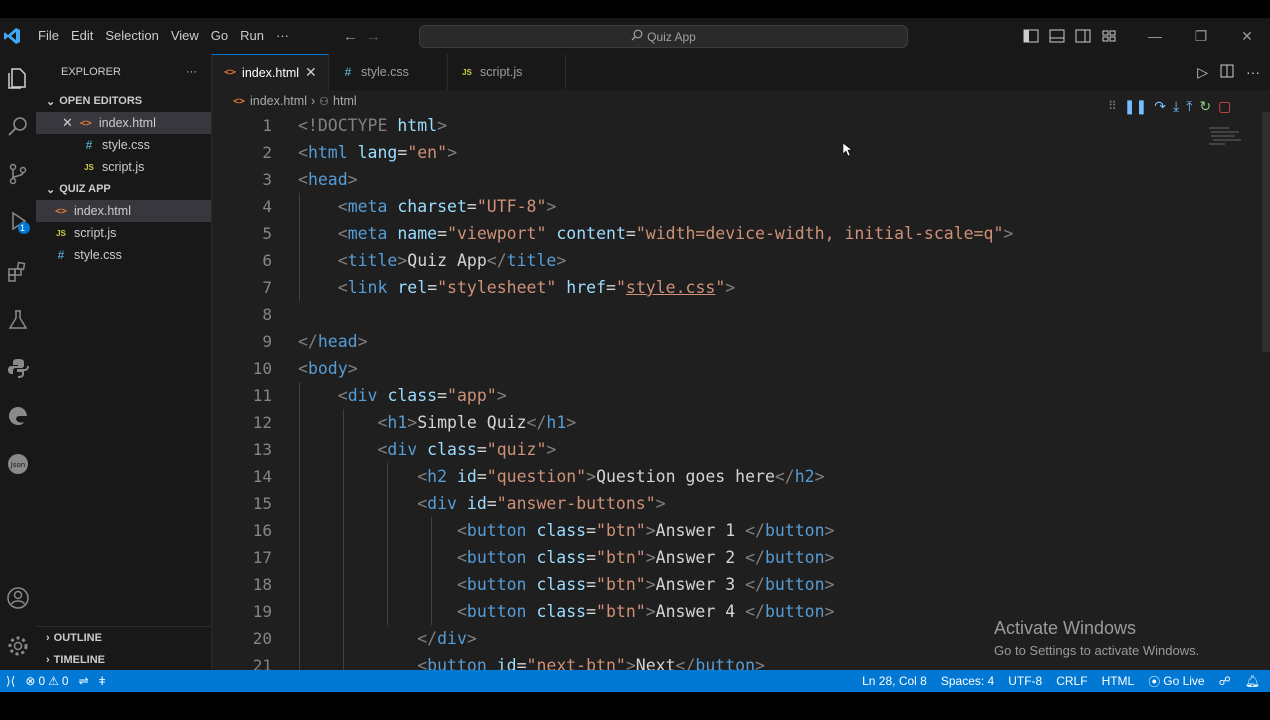  Describe the element at coordinates (46, 681) in the screenshot. I see `problems-indicator: ⊗ 0 ⚠ 0` at that location.